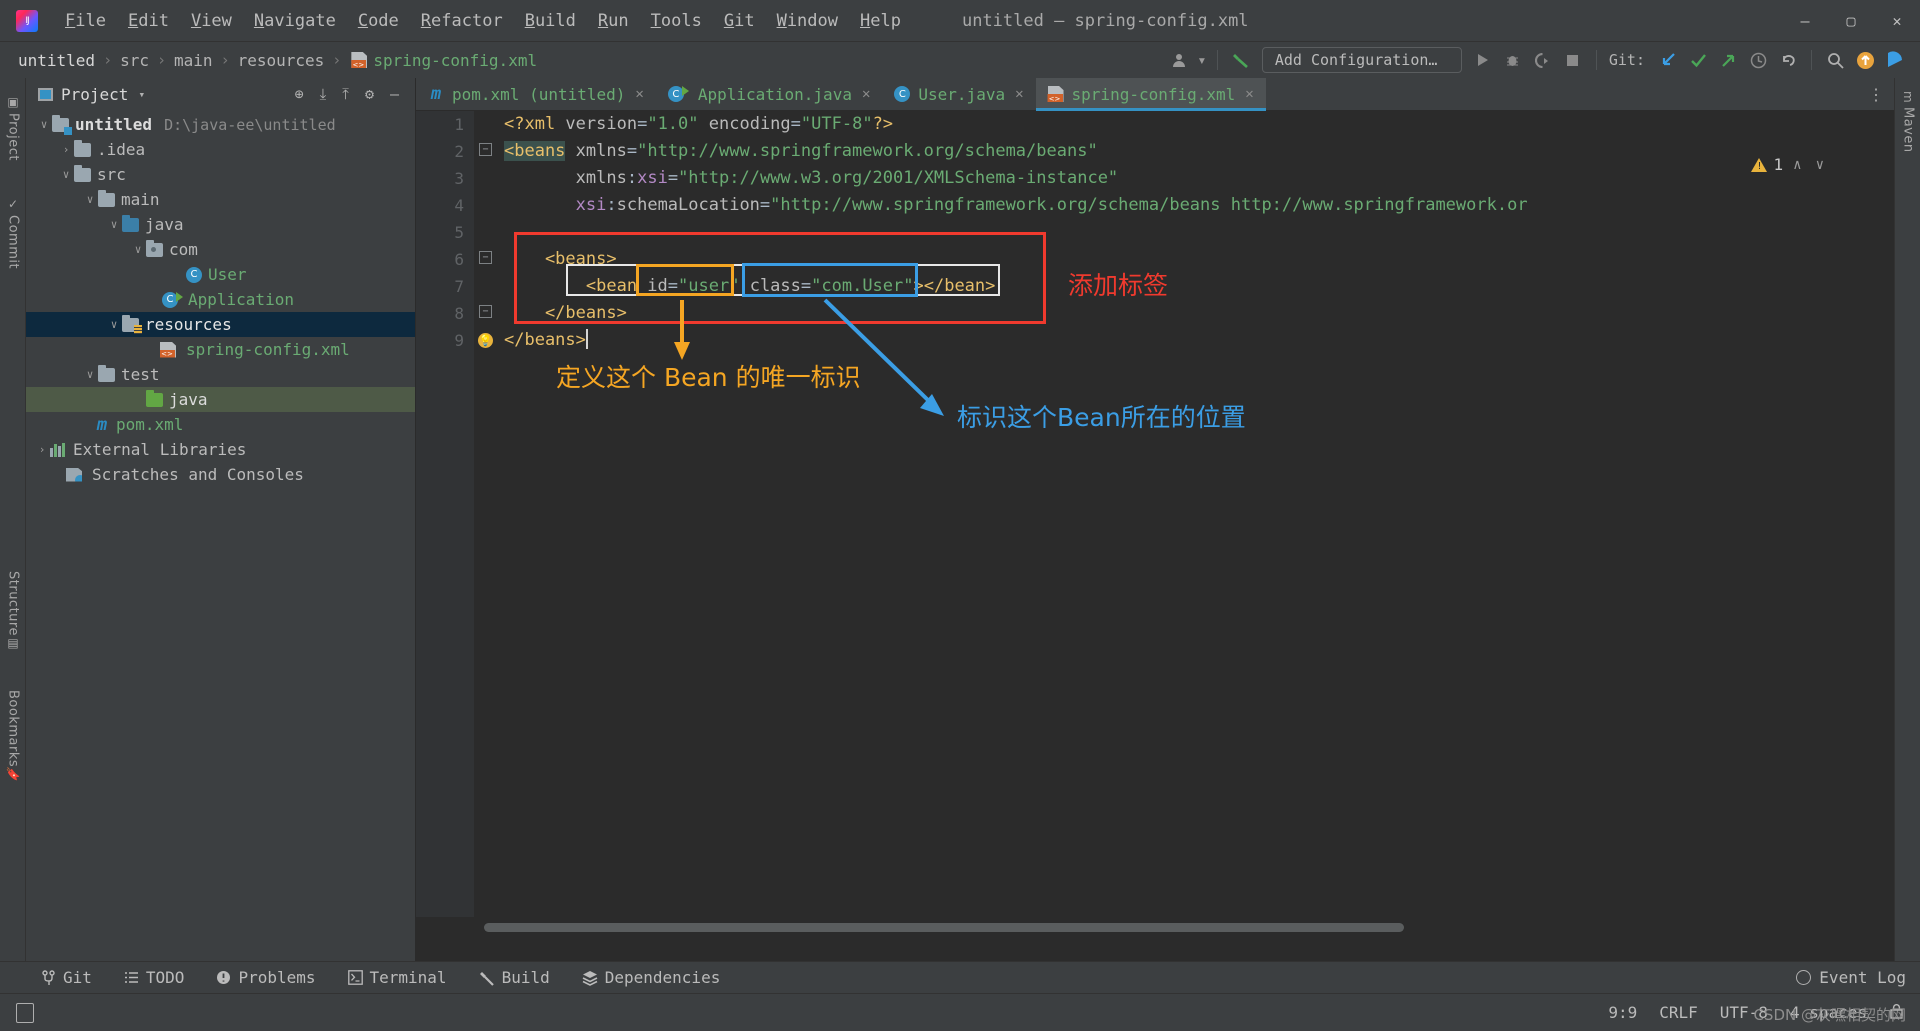  What do you see at coordinates (378, 21) in the screenshot?
I see `menu-code: Code` at bounding box center [378, 21].